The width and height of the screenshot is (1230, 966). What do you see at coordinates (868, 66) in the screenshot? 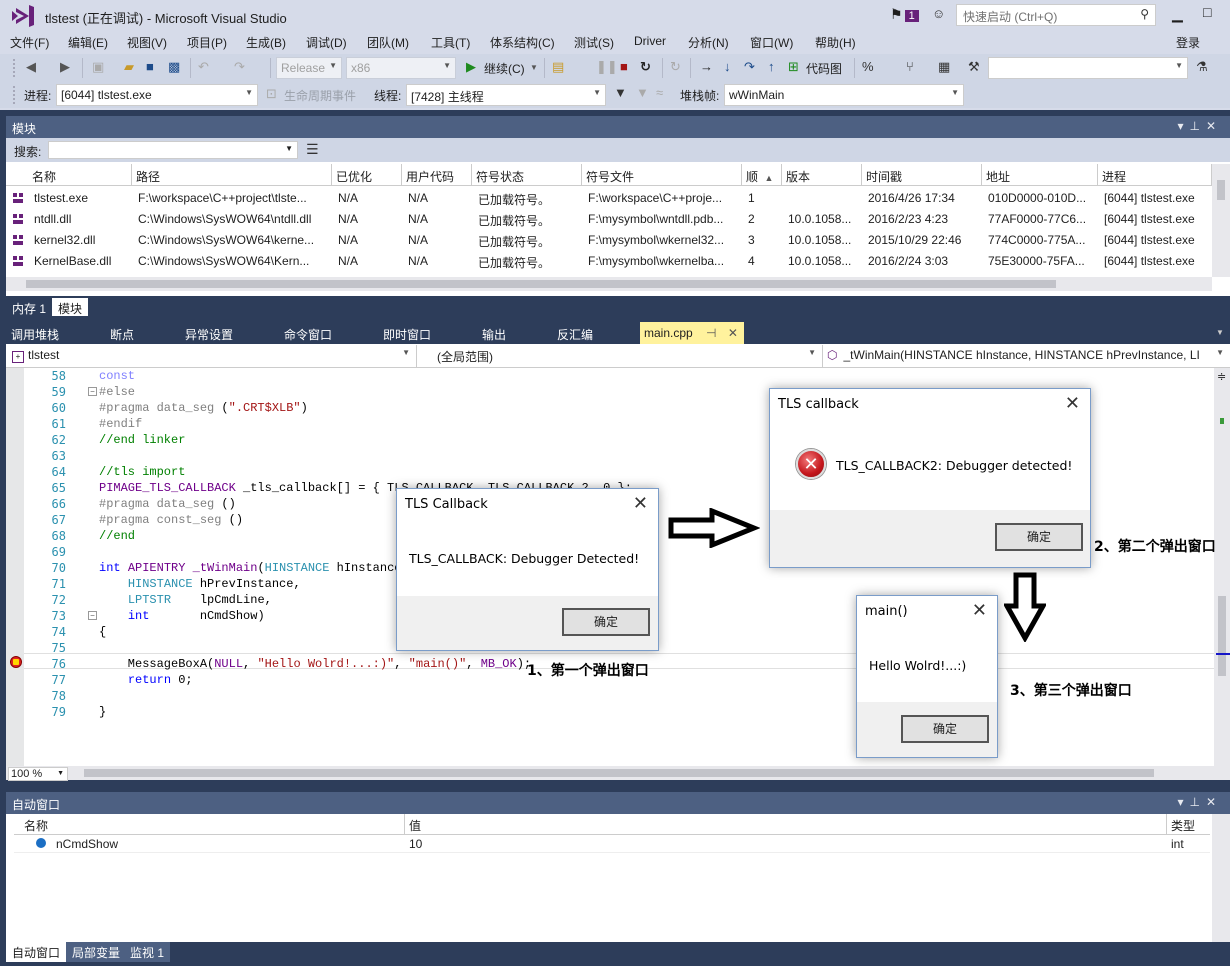
I see `breakpoints-disable-icon: %` at bounding box center [868, 66].